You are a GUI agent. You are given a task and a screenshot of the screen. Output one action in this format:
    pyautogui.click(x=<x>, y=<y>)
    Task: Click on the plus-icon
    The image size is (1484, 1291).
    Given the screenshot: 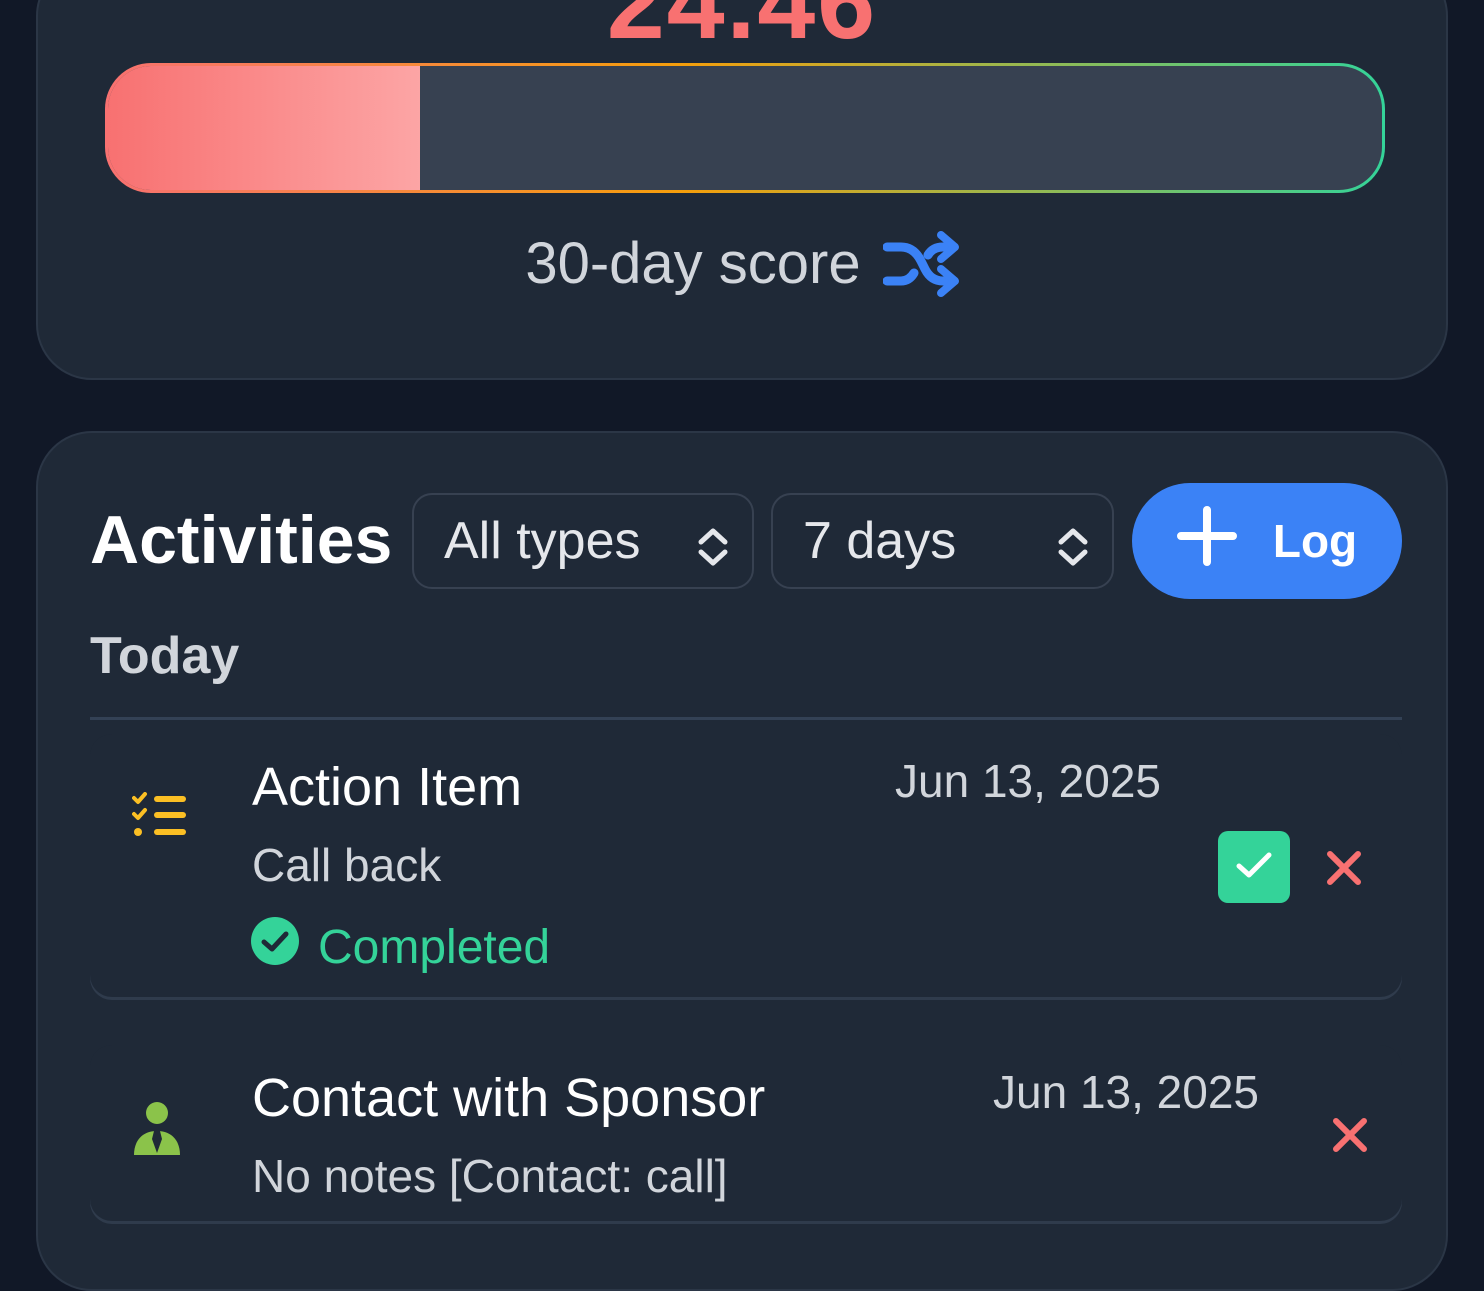 What is the action you would take?
    pyautogui.click(x=1206, y=541)
    